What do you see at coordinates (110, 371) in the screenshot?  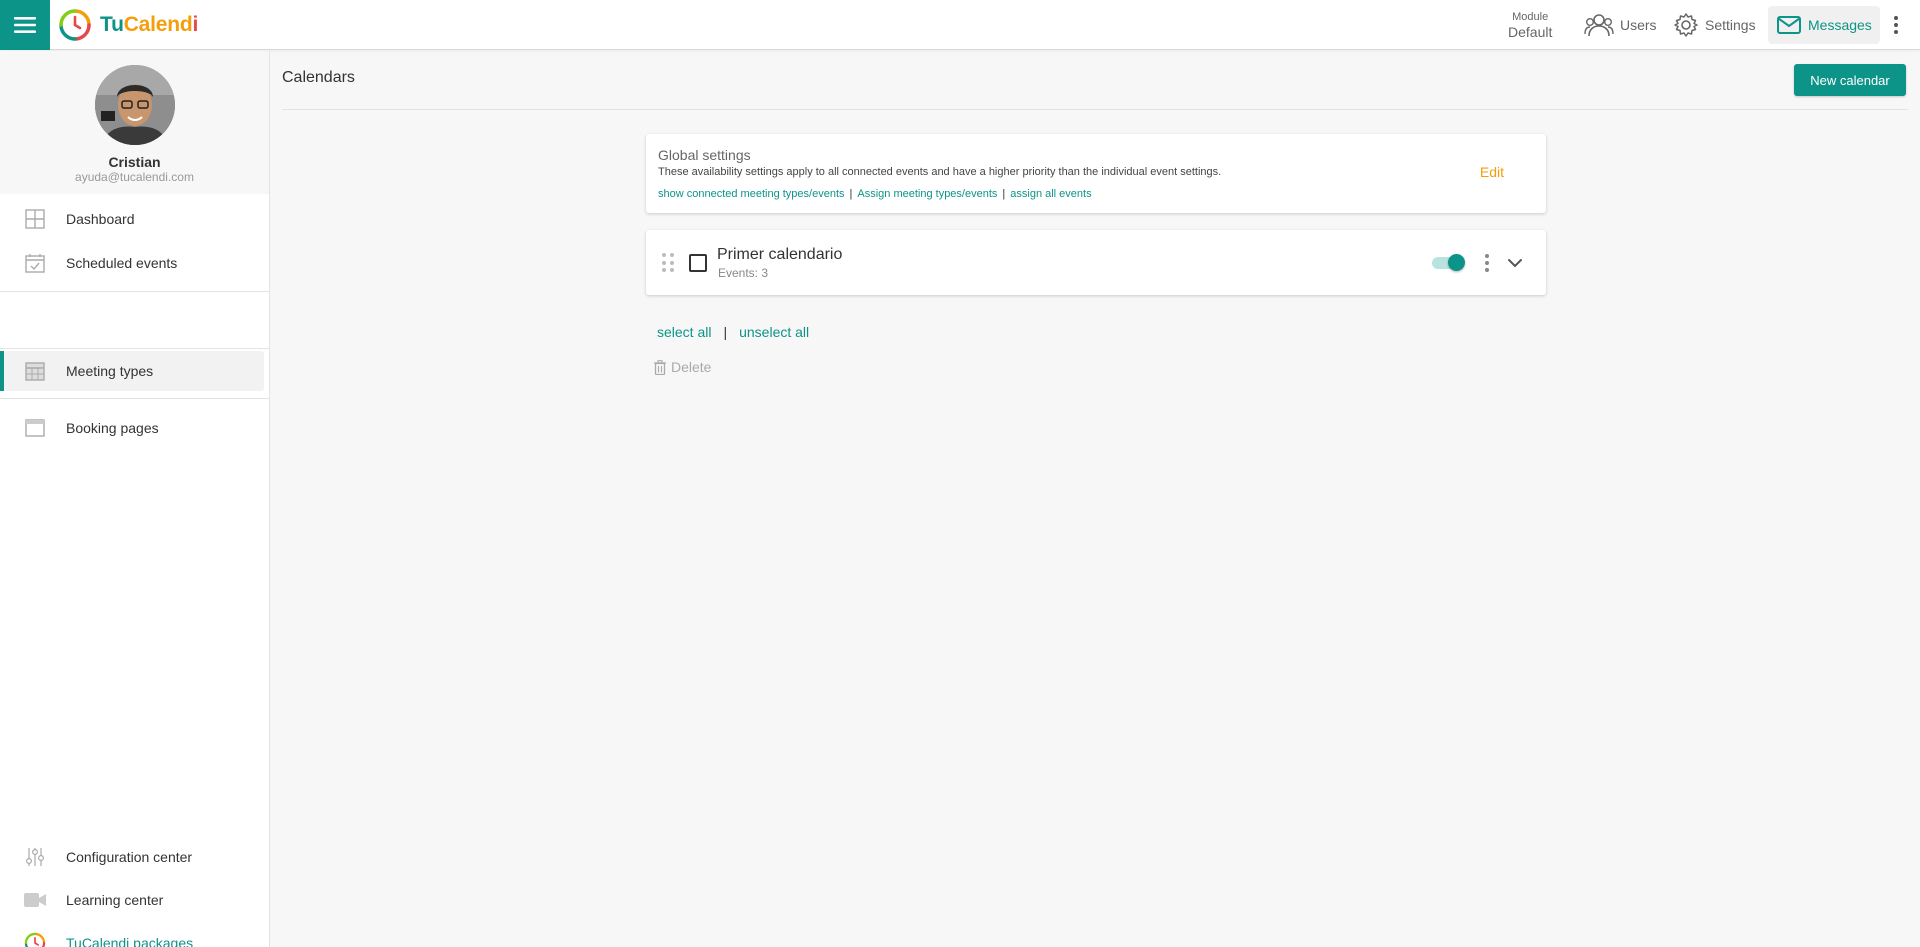 I see `sidebar-item-label: Meeting types` at bounding box center [110, 371].